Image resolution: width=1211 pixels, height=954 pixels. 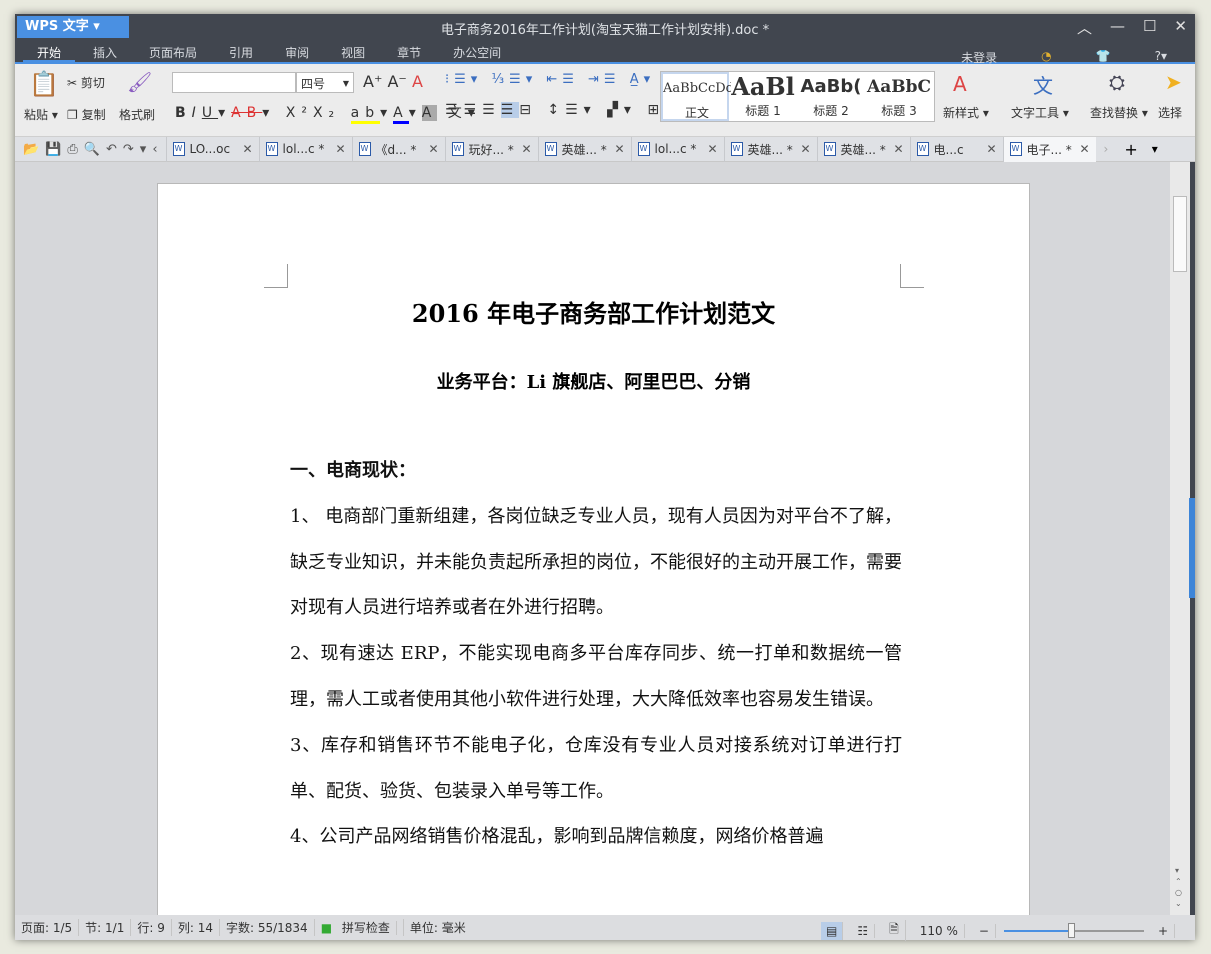 What do you see at coordinates (966, 112) in the screenshot?
I see `new-style-button: 新样式 ▾` at bounding box center [966, 112].